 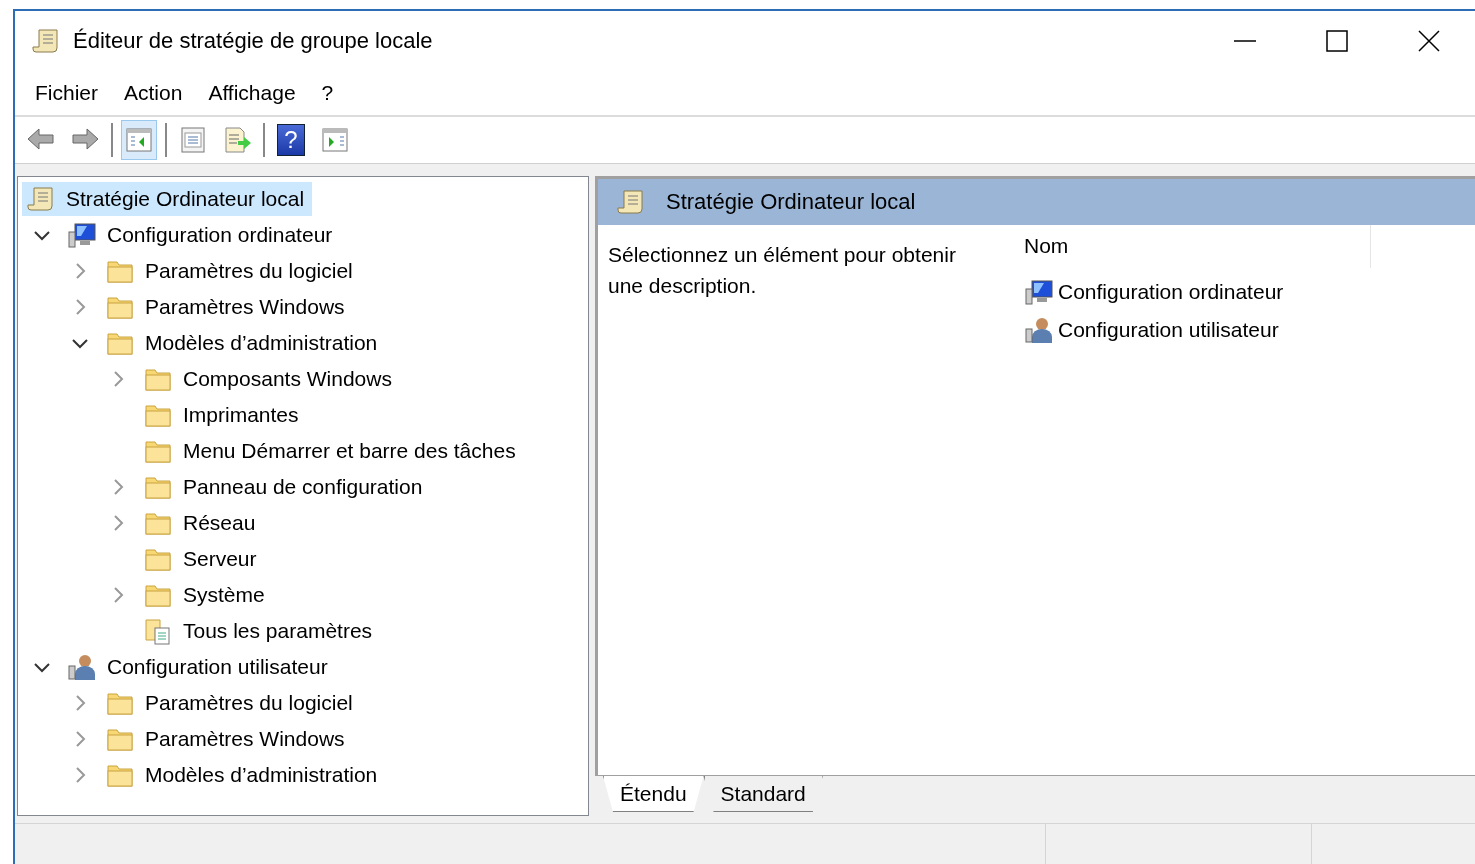 I want to click on tree-item: Menu Démarrer et barre des tâches, so click(x=331, y=451).